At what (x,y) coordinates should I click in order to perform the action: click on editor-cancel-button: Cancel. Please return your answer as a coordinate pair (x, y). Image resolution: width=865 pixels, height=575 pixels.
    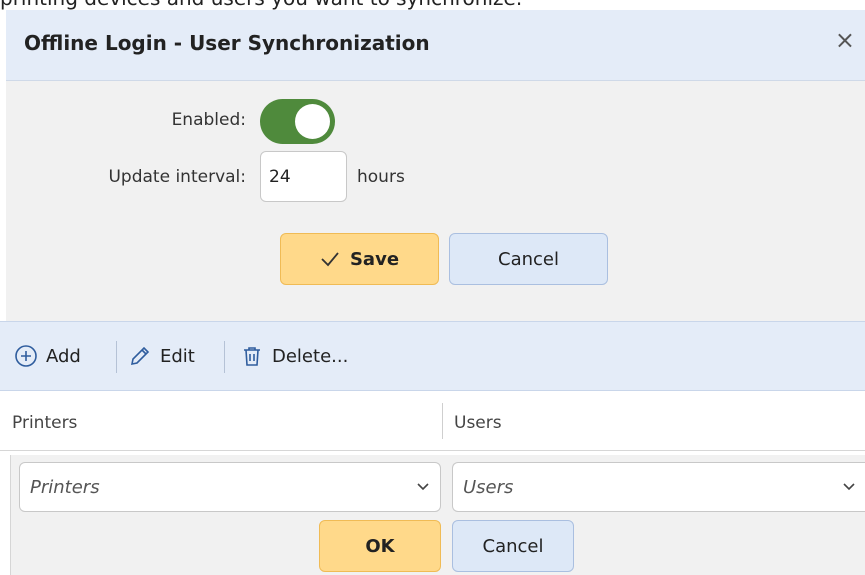
    Looking at the image, I should click on (513, 546).